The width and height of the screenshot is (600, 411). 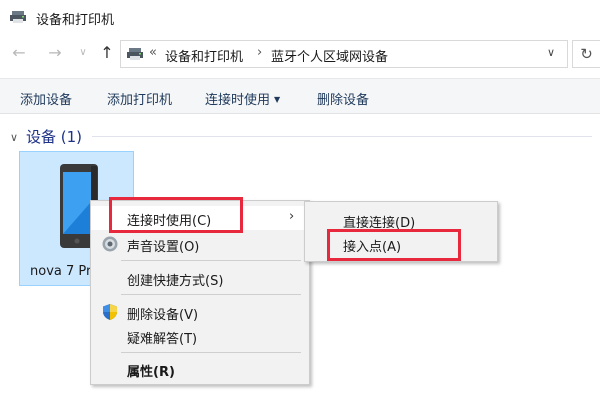 What do you see at coordinates (554, 53) in the screenshot?
I see `address-dropdown-icon: ∨` at bounding box center [554, 53].